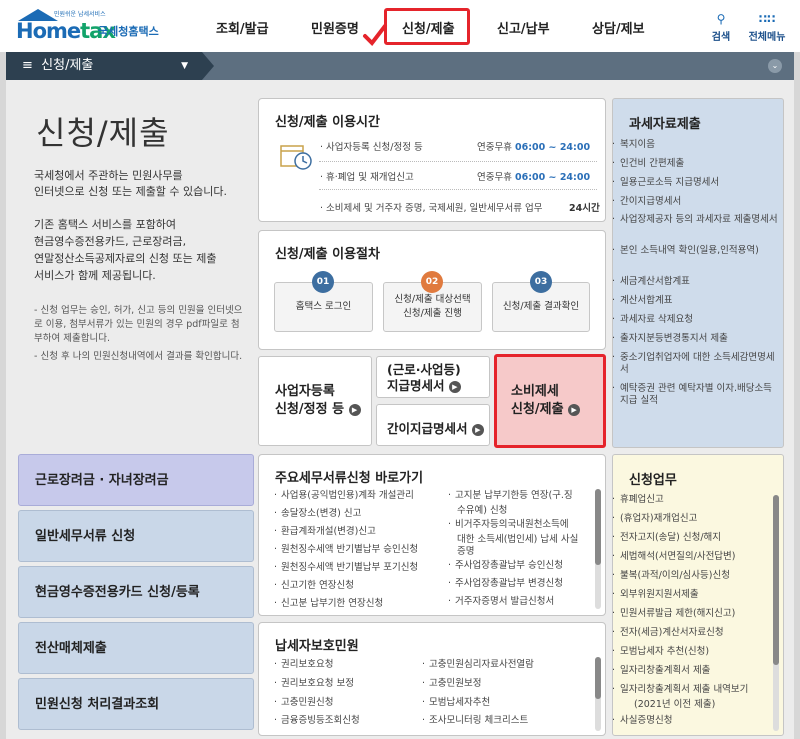 The height and width of the screenshot is (739, 800). I want to click on hours-title: 신청/제출 이용시간, so click(327, 122).